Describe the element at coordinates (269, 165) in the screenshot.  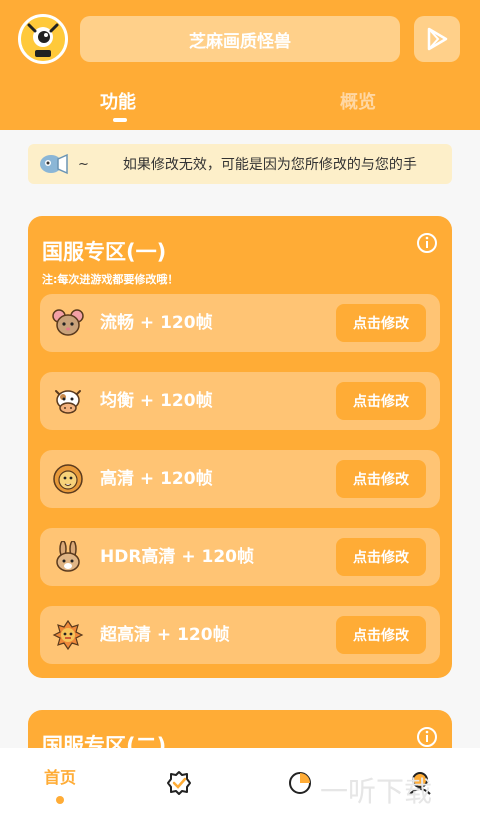
I see `notice-text: 如果修改无效，可能是因为您所修改的与您的手` at that location.